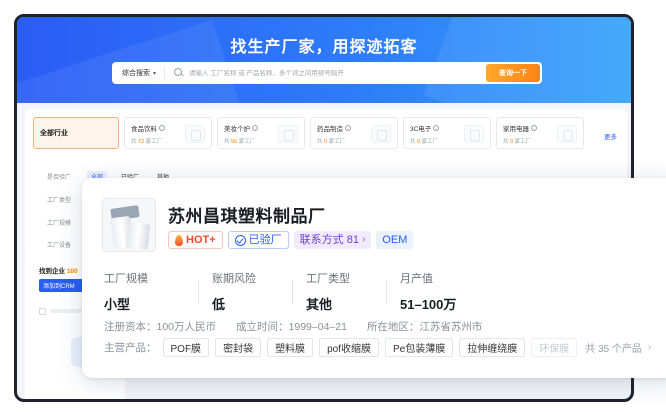  I want to click on verified-badge-label: 已验厂, so click(265, 240).